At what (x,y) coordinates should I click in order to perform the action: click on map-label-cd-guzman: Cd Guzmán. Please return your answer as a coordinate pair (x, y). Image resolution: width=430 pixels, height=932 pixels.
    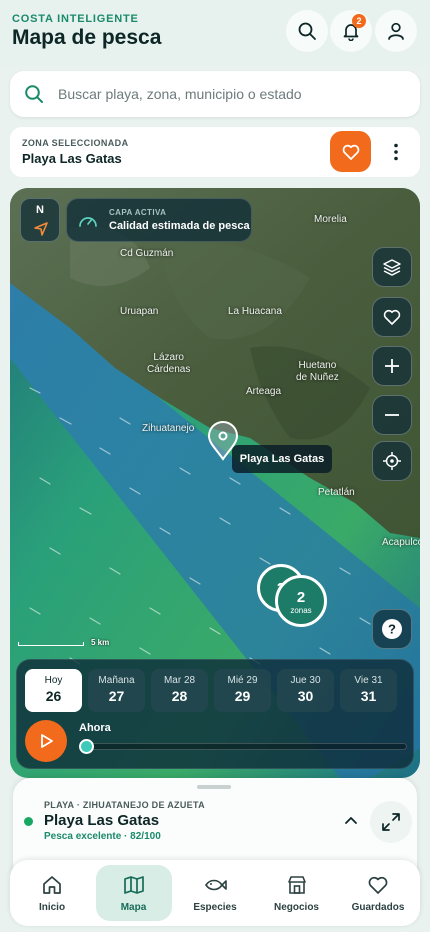
    Looking at the image, I should click on (147, 253).